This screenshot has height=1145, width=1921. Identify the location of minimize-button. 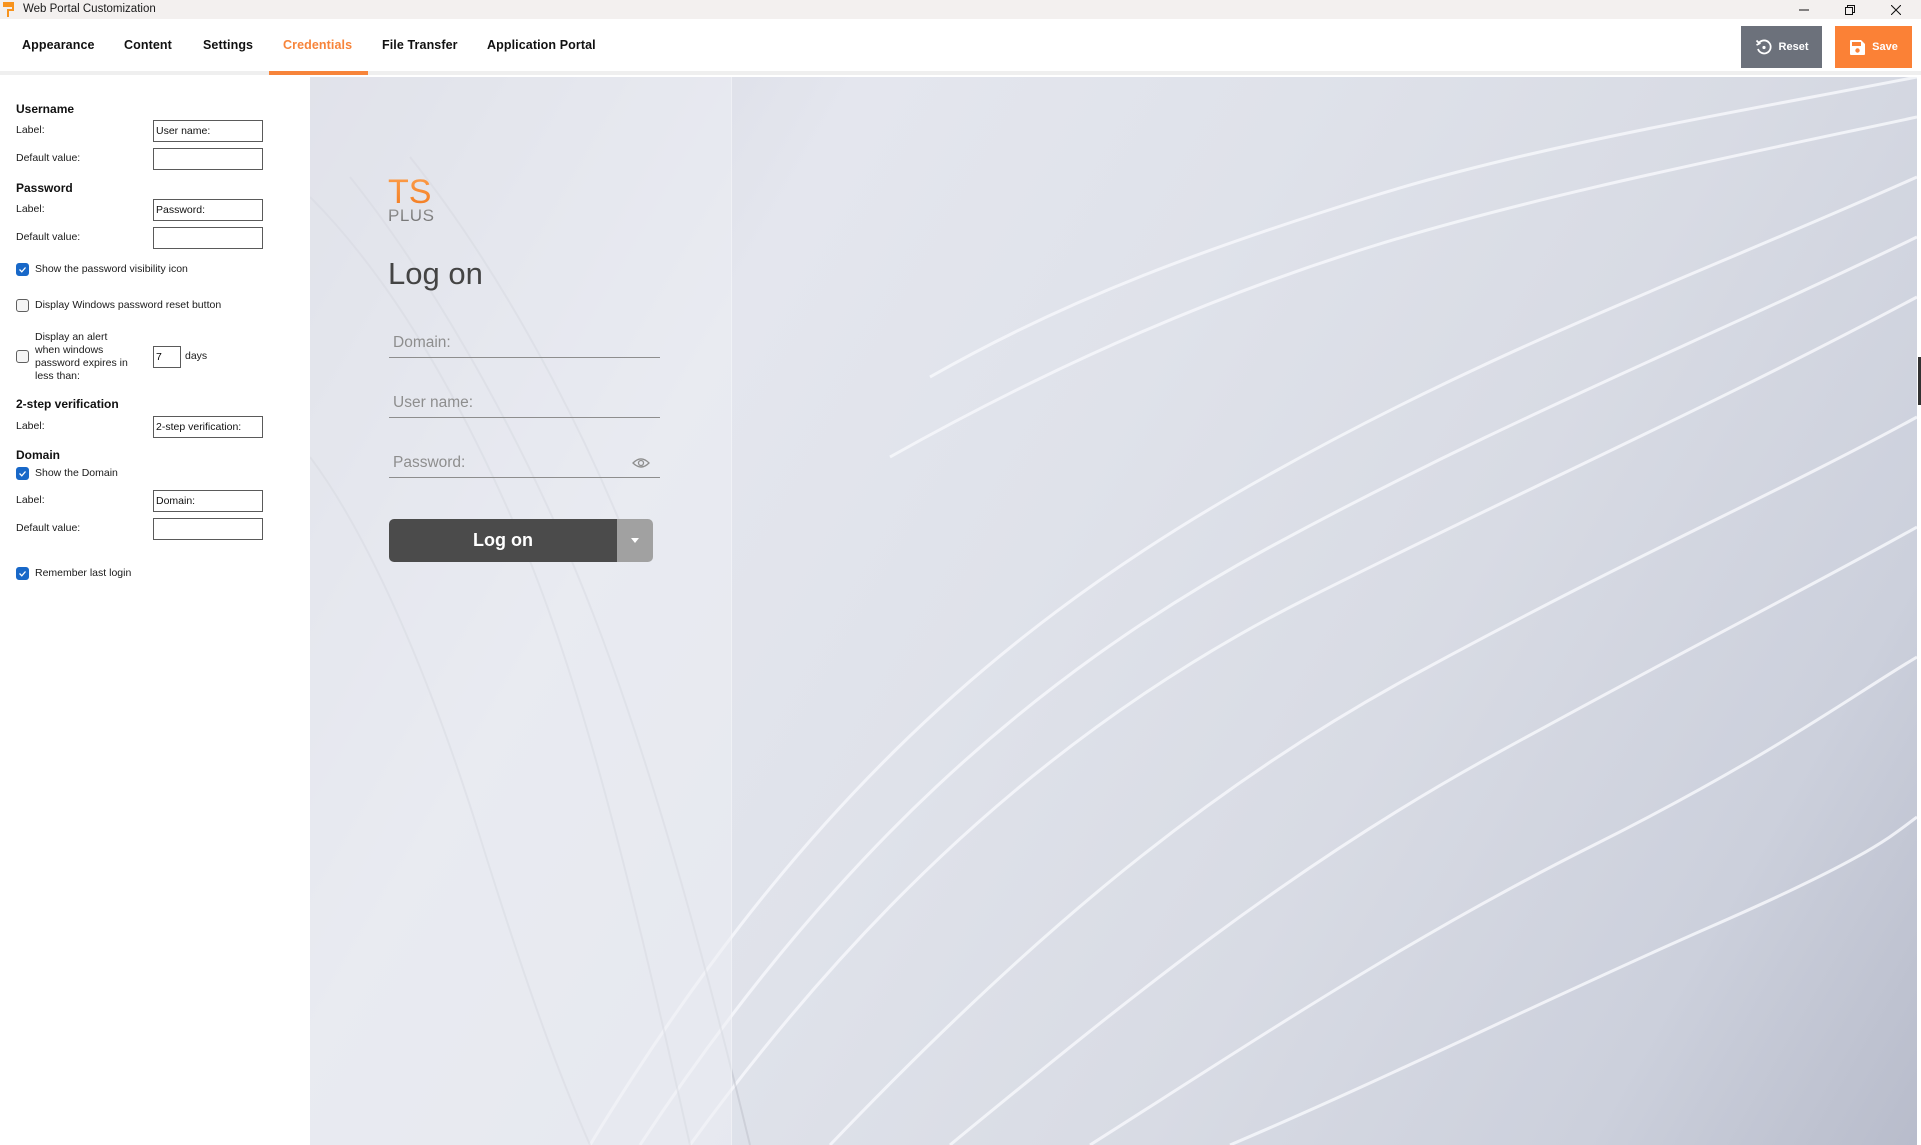
(1804, 9).